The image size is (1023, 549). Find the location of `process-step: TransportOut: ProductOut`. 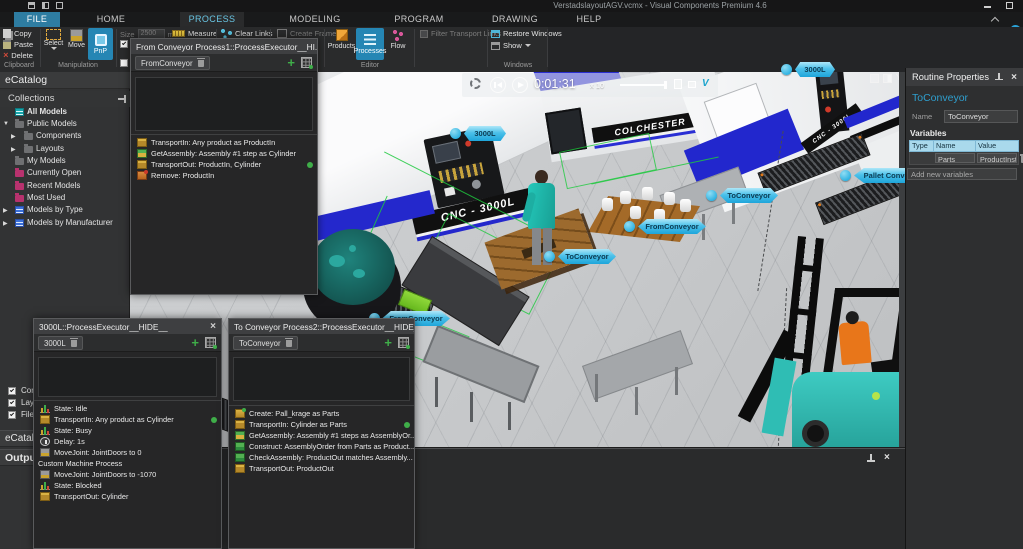

process-step: TransportOut: ProductOut is located at coordinates (321, 468).